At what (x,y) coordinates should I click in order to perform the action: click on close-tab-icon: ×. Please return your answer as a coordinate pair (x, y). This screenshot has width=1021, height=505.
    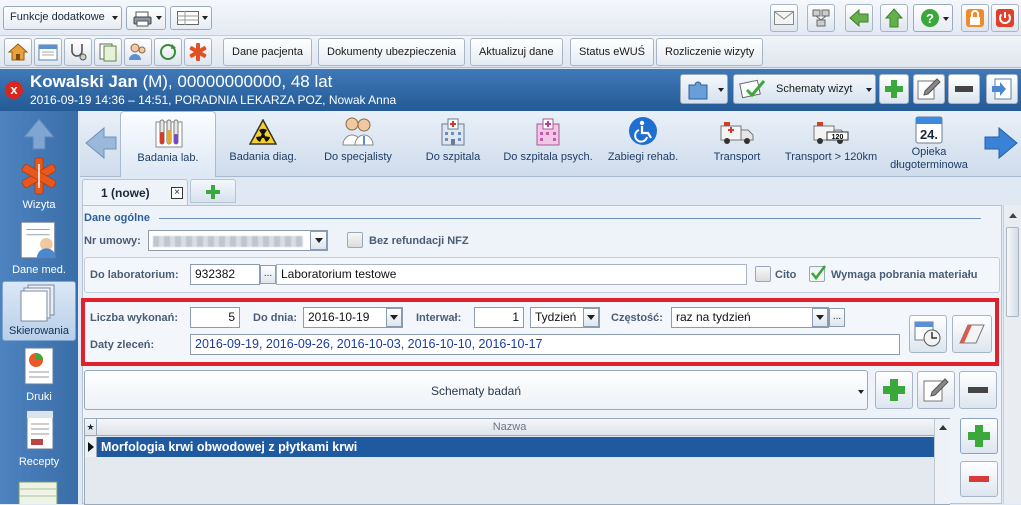
    Looking at the image, I should click on (177, 193).